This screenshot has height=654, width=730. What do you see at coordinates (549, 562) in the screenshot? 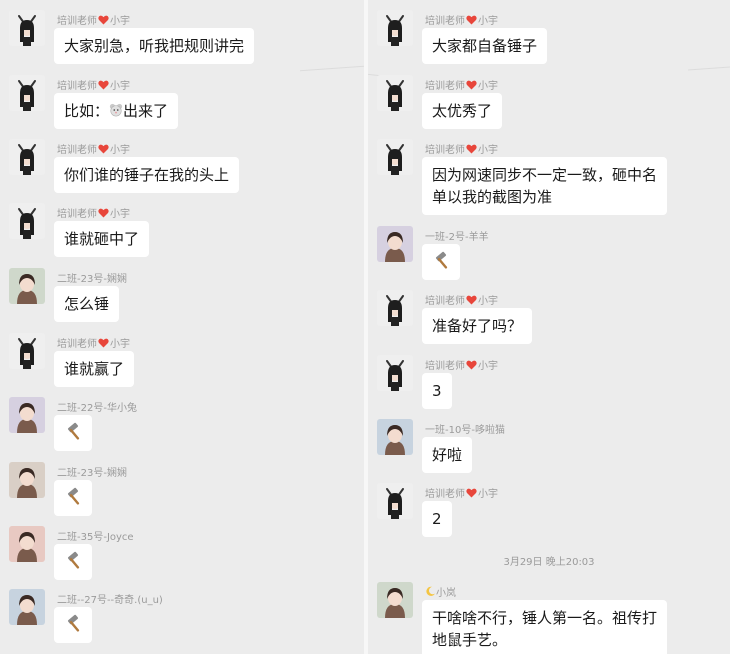
I see `chat-timestamp: 3月29日 晚上20:03` at bounding box center [549, 562].